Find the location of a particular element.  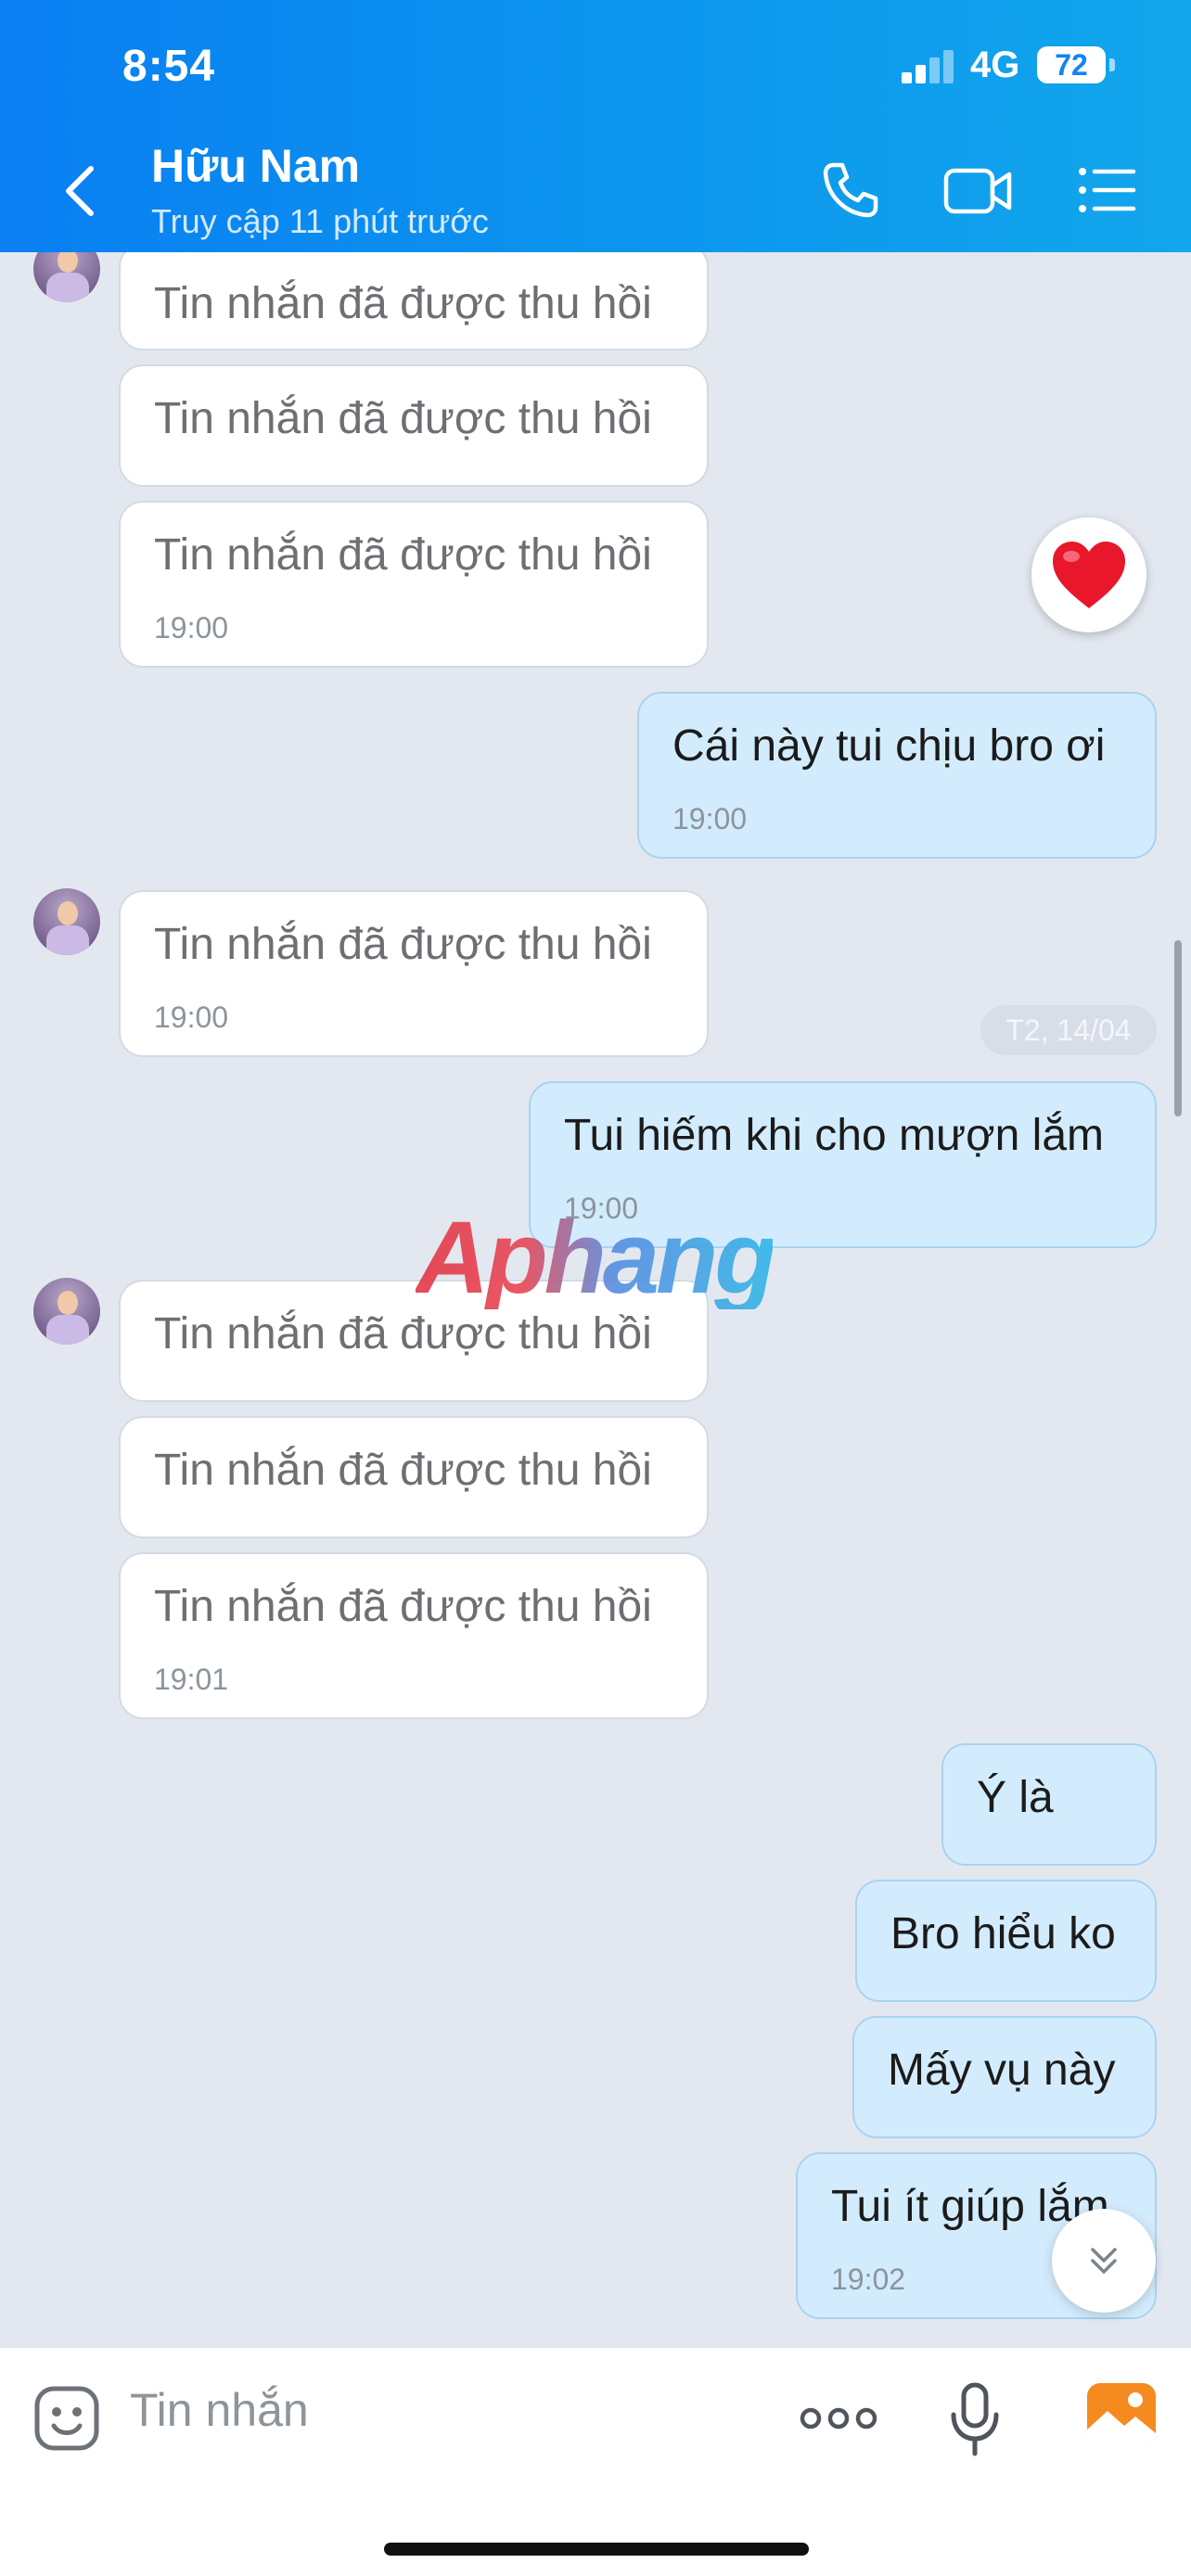

message-composer: Tin nhắn is located at coordinates (595, 2462).